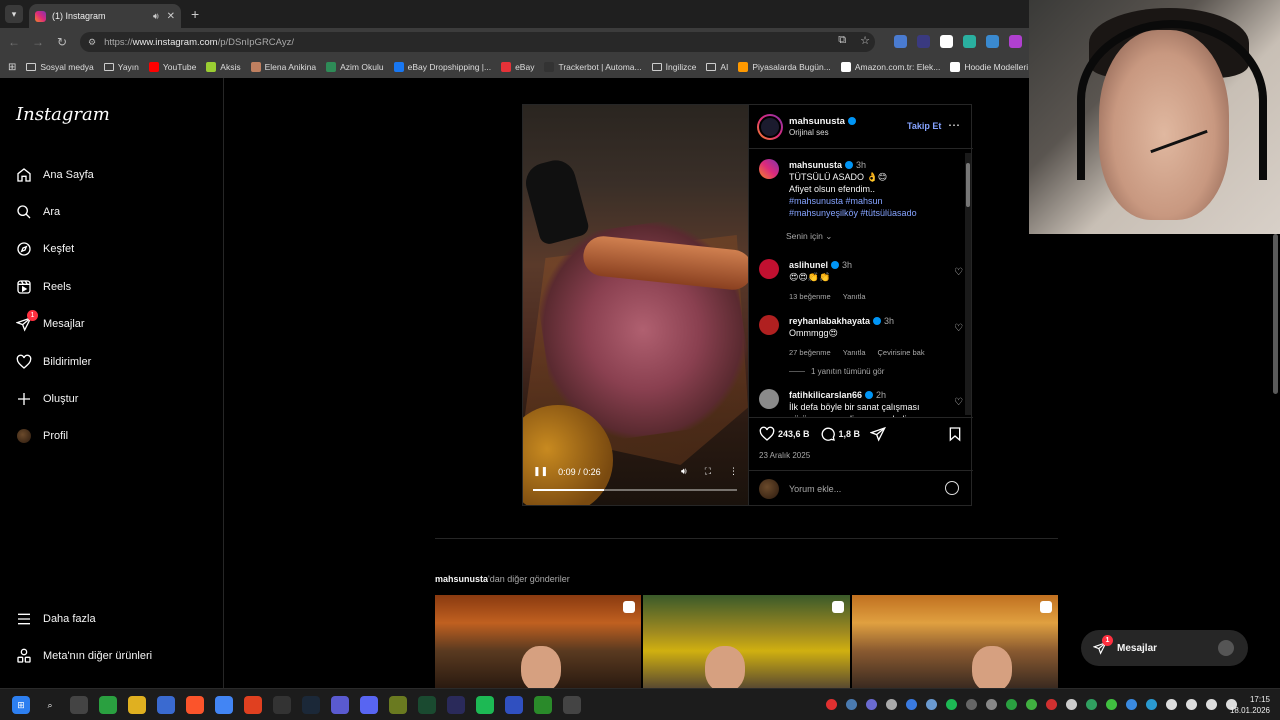  What do you see at coordinates (810, 296) in the screenshot?
I see `comment-likes: 13 beğenme` at bounding box center [810, 296].